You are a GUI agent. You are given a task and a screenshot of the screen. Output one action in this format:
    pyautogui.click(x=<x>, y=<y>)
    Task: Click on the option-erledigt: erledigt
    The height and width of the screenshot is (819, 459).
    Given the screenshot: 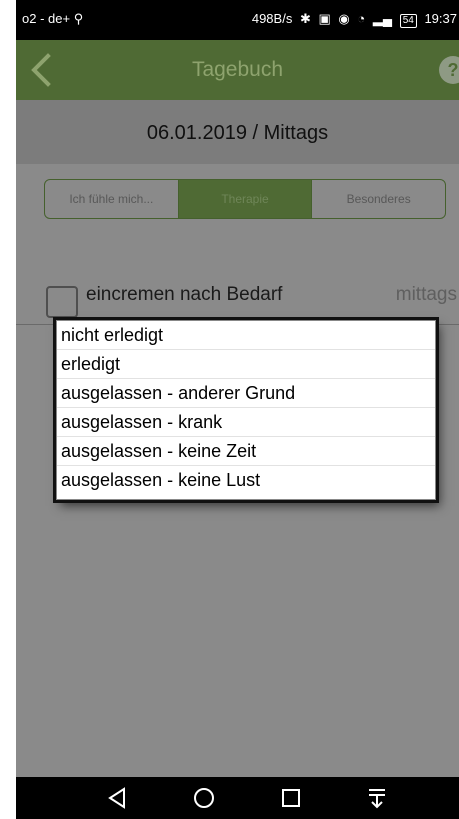 What is the action you would take?
    pyautogui.click(x=246, y=364)
    